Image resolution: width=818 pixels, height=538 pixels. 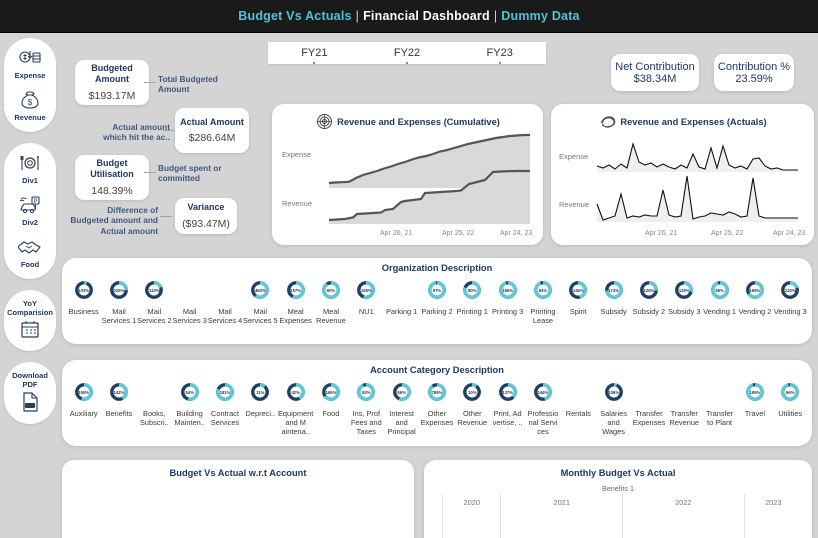 What do you see at coordinates (118, 303) in the screenshot?
I see `organization-gauge-item: 225% Mail Services 1` at bounding box center [118, 303].